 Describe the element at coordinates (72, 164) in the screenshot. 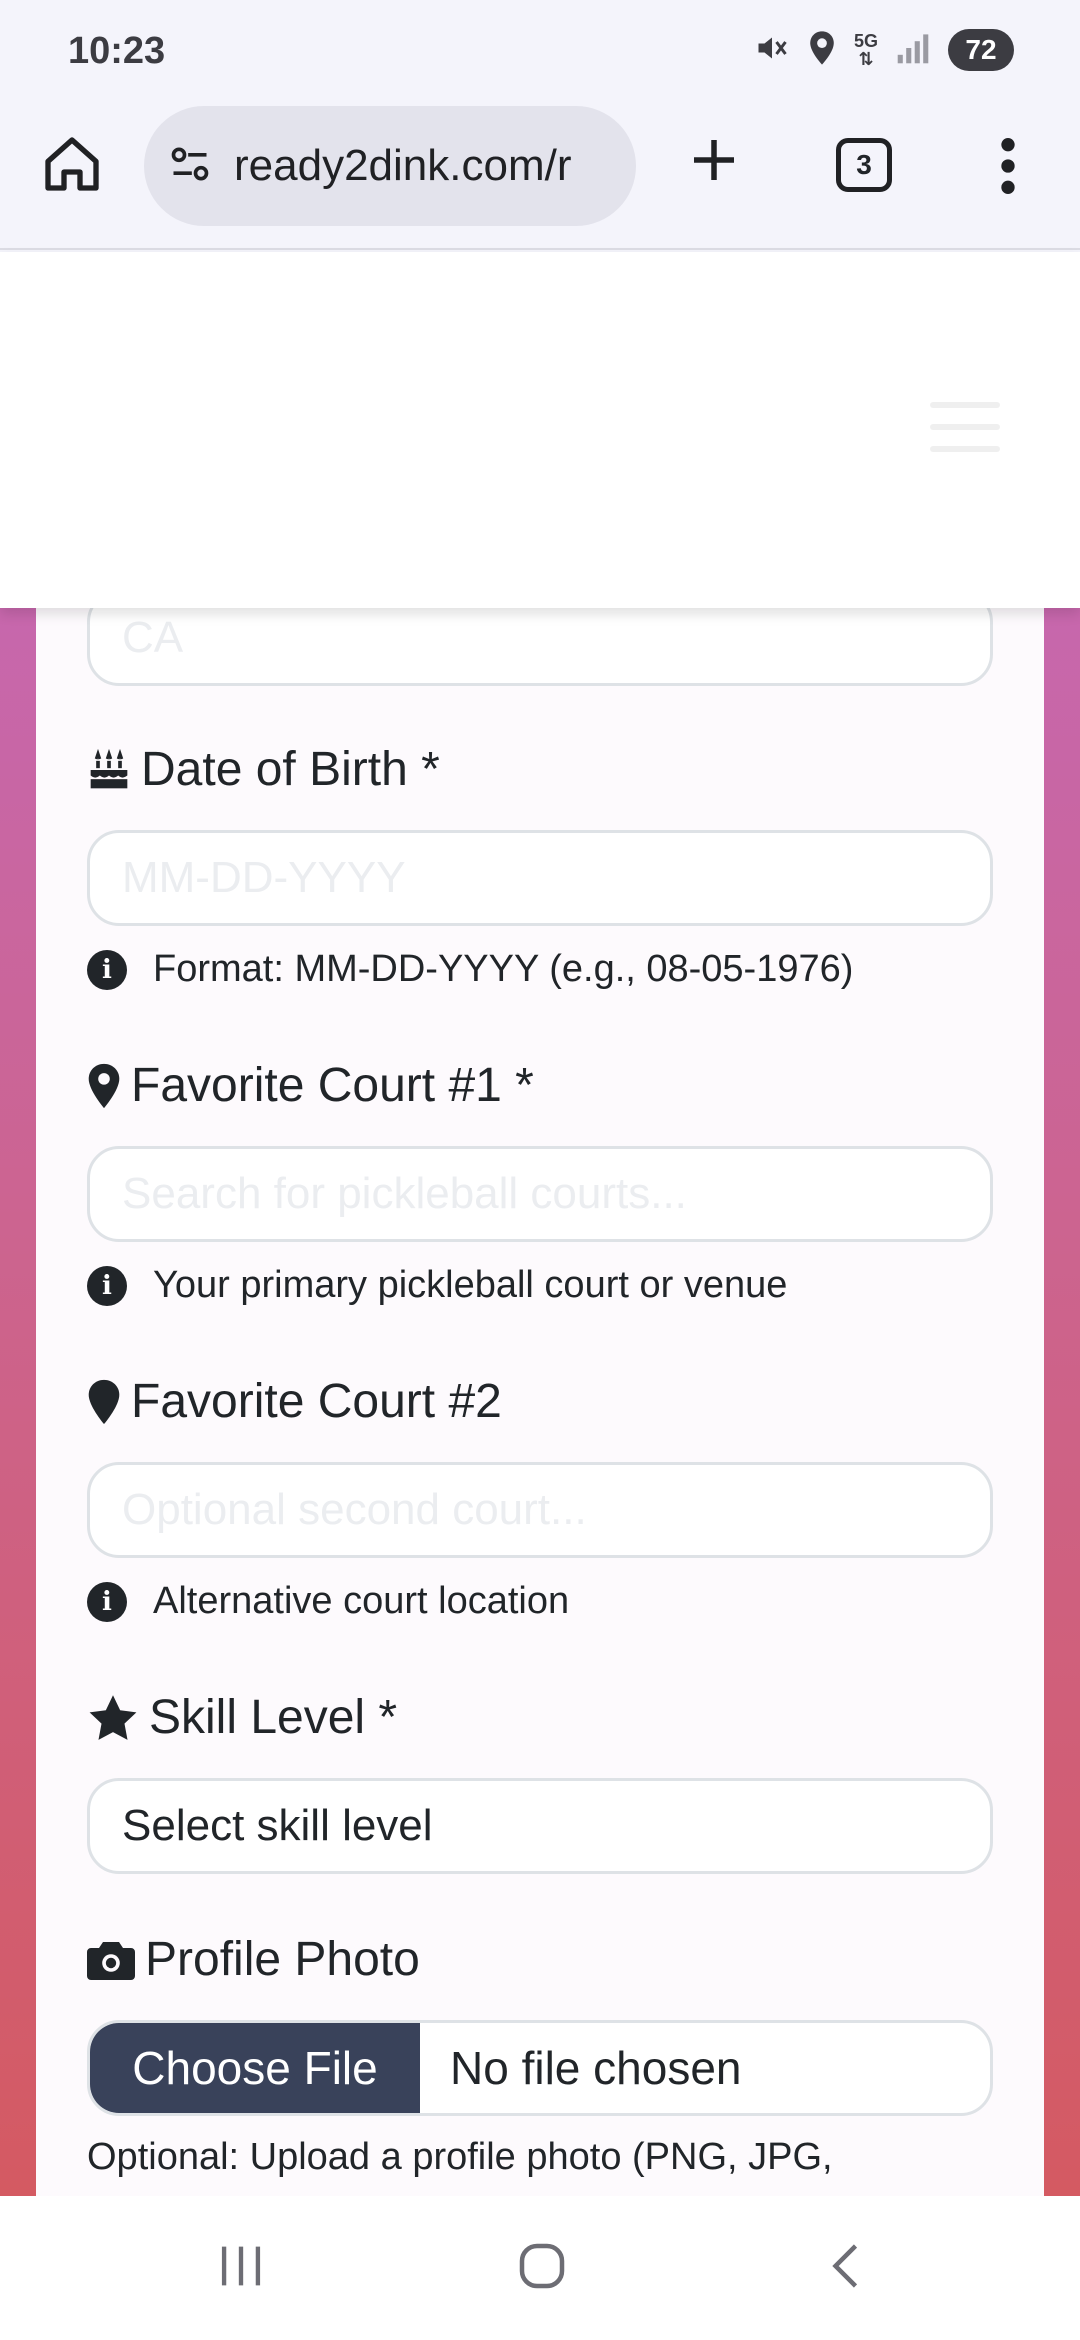

I see `home-icon` at that location.